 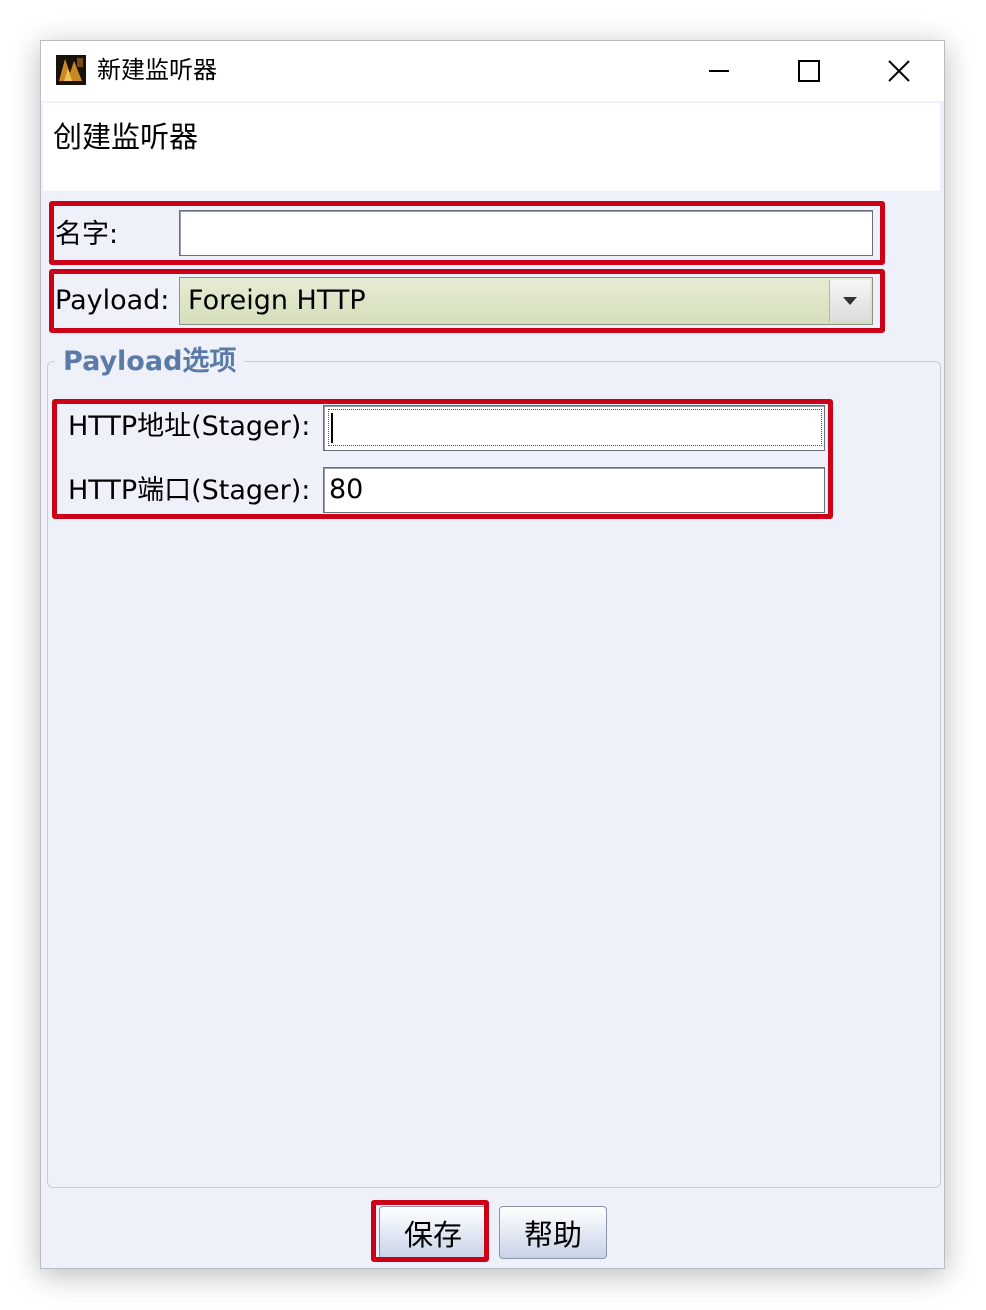 I want to click on dialog-header: 创建监听器, so click(x=491, y=147).